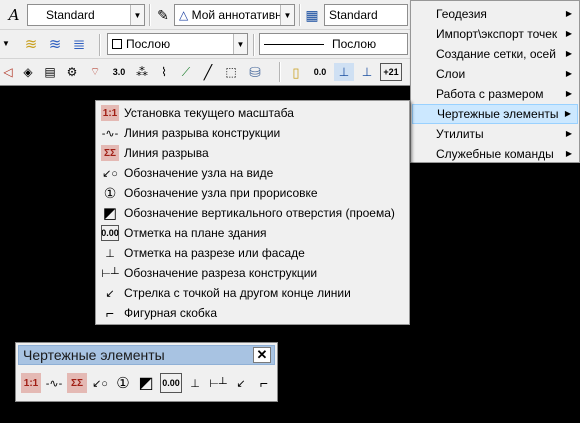 The image size is (580, 423). What do you see at coordinates (208, 72) in the screenshot?
I see `line-icon: ╱` at bounding box center [208, 72].